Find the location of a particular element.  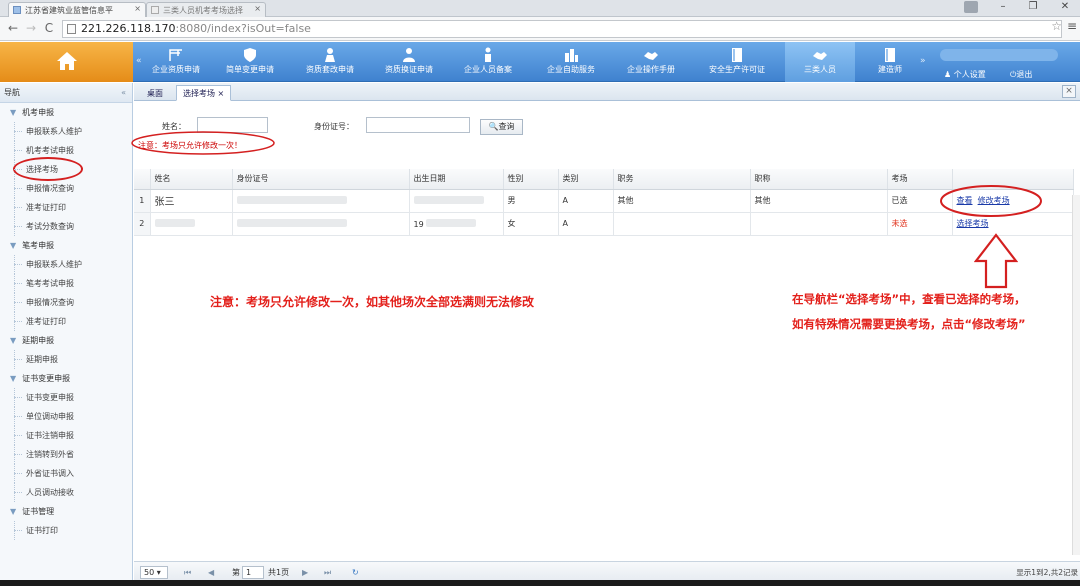

col-header-duty: 职务 is located at coordinates (682, 179).